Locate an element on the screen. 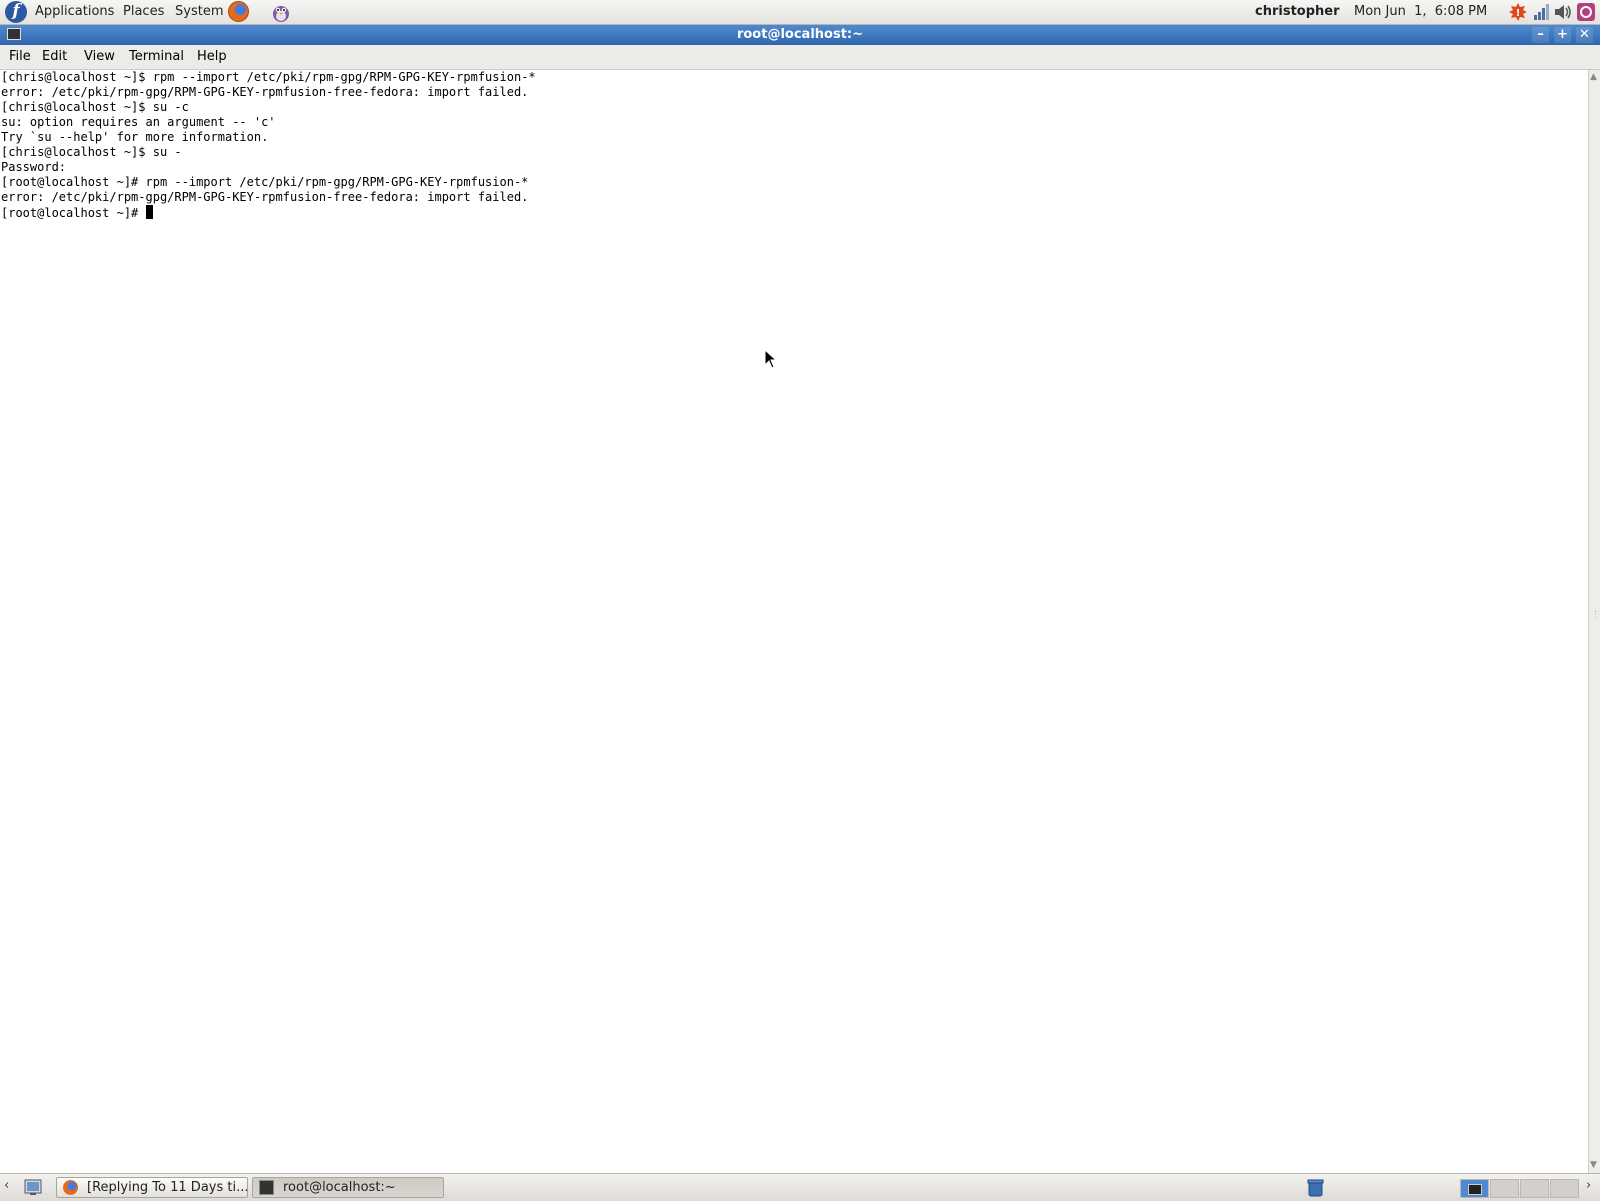 The width and height of the screenshot is (1600, 1201). scroll-right-arrow-icon: › is located at coordinates (1588, 1185).